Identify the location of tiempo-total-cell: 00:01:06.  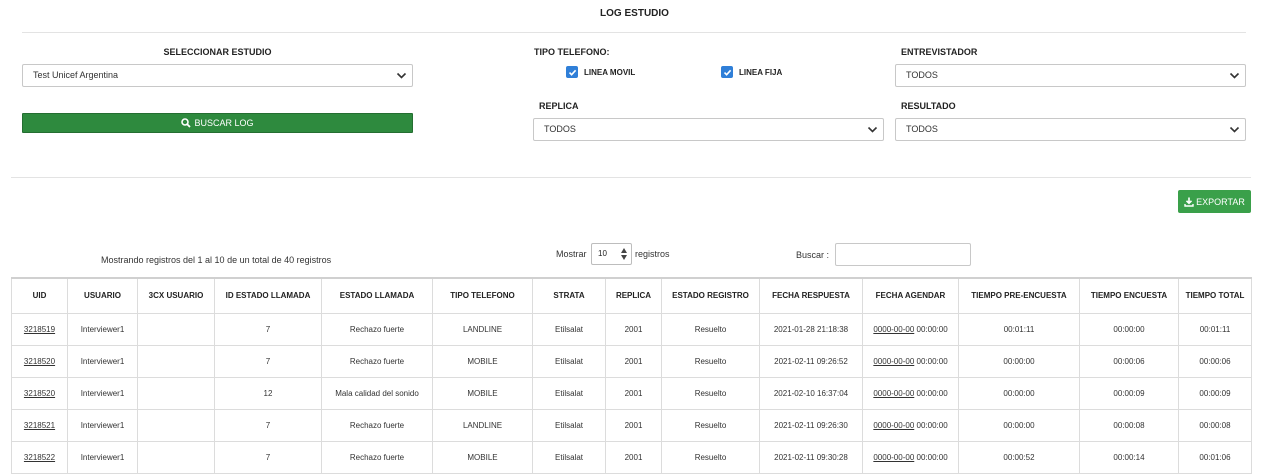
(1215, 457).